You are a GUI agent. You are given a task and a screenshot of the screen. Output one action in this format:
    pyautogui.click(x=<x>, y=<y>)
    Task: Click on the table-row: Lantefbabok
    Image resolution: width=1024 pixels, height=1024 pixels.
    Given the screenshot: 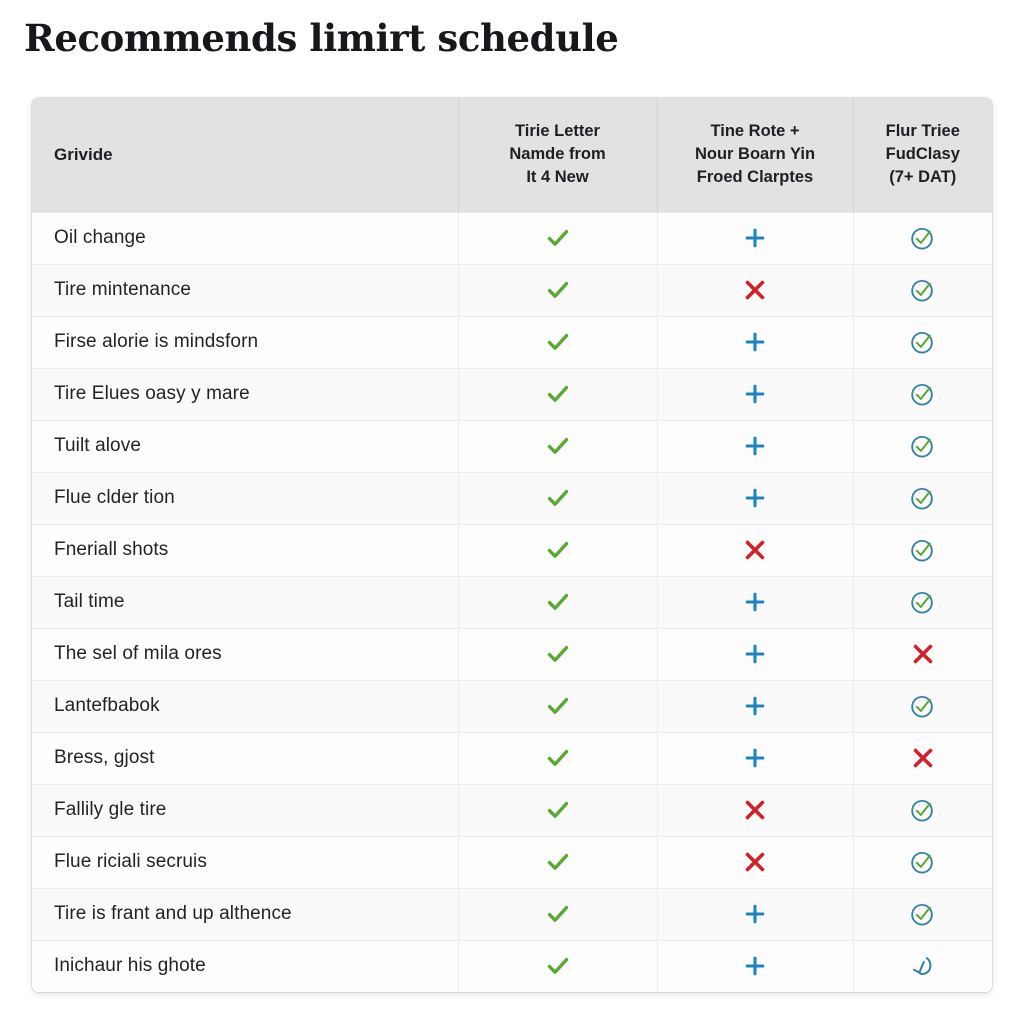 What is the action you would take?
    pyautogui.click(x=512, y=705)
    